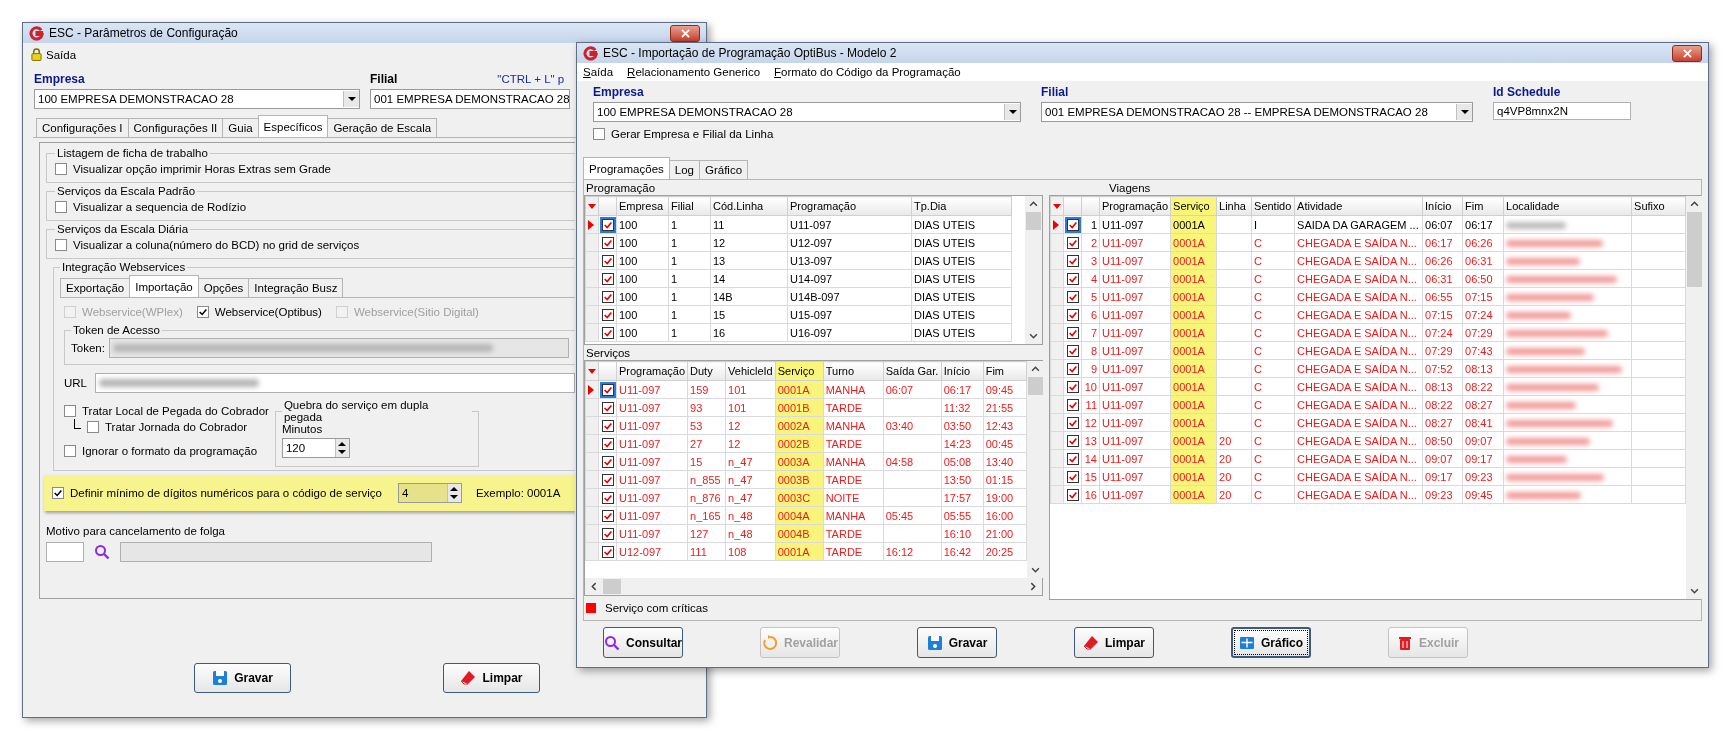  Describe the element at coordinates (470, 99) in the screenshot. I see `branch-dropdown: 001 EMPRESA DEMONSTRACAO 28` at that location.